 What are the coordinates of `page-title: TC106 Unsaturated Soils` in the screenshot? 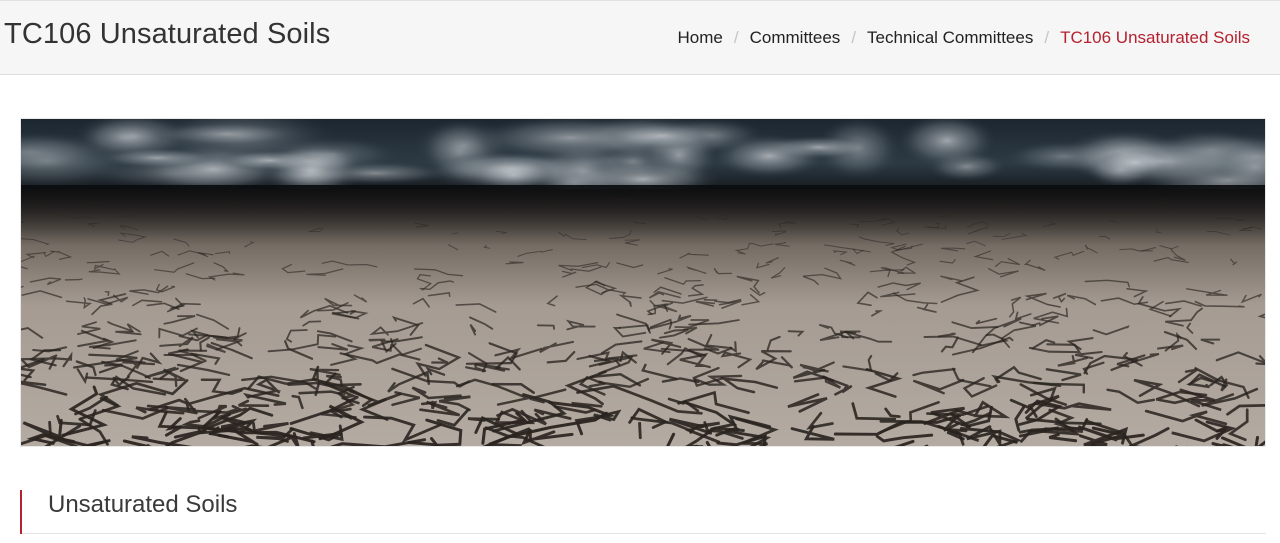 It's located at (167, 34).